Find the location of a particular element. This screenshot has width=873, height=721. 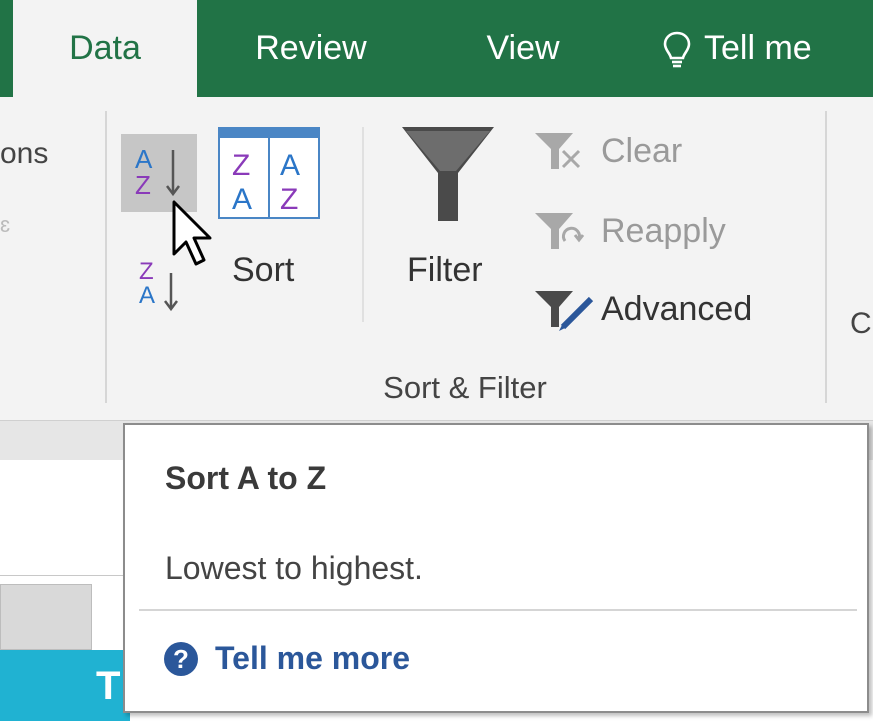

mouse-pointer-icon is located at coordinates (192, 233).